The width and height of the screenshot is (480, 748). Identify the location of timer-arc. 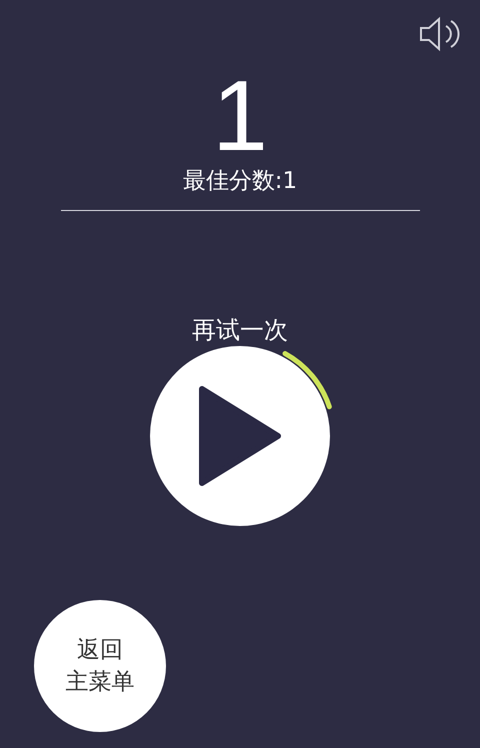
(307, 380).